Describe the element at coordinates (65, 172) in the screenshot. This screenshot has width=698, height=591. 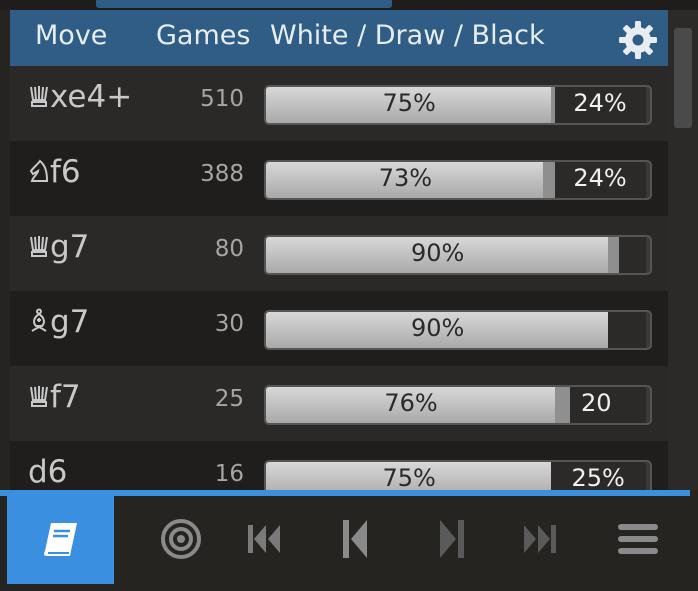
I see `move-text: f6` at that location.